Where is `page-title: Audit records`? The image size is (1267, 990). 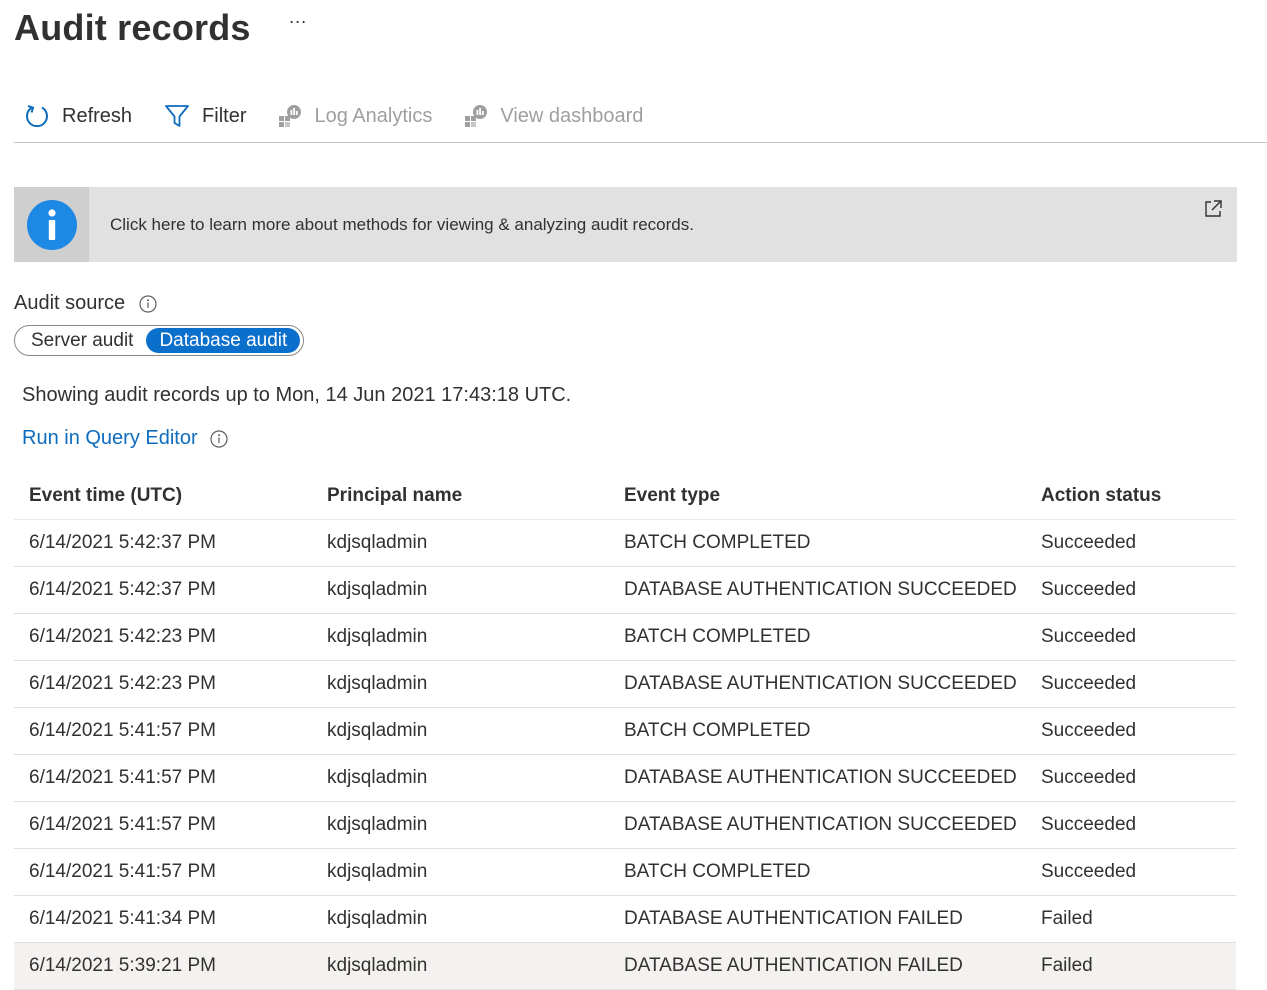
page-title: Audit records is located at coordinates (132, 27).